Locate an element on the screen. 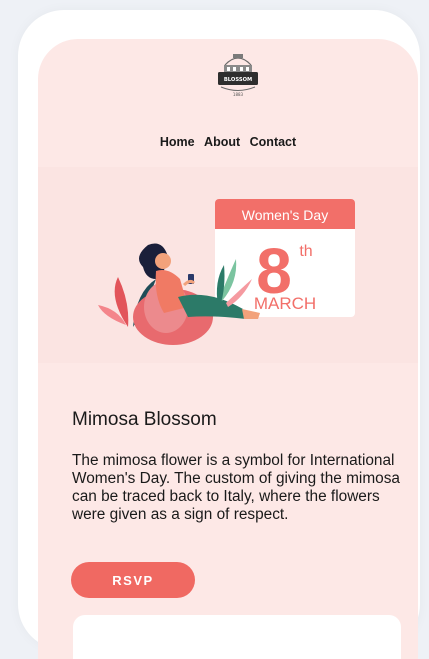  content-card is located at coordinates (237, 637).